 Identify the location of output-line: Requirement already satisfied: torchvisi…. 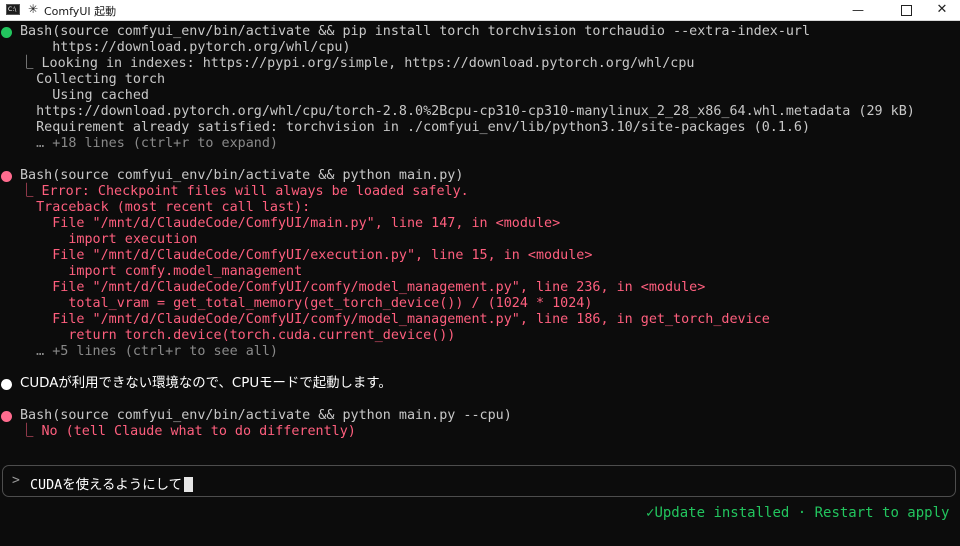
(415, 127).